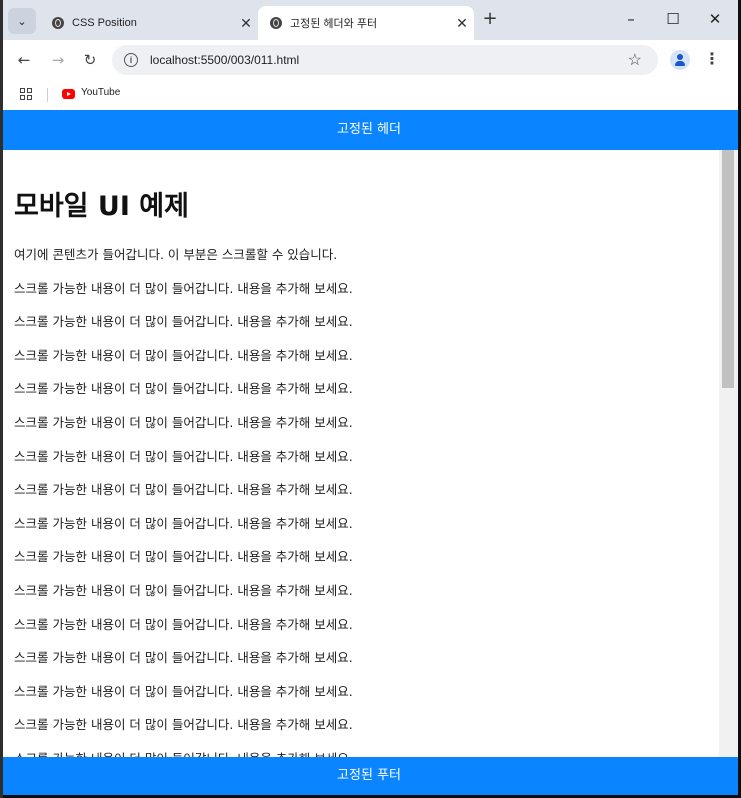  Describe the element at coordinates (334, 24) in the screenshot. I see `tab-title: 고정된 헤더와 푸터` at that location.